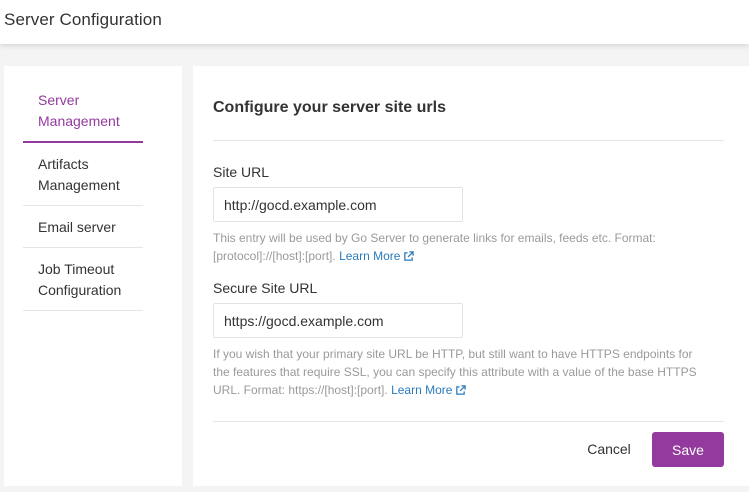  What do you see at coordinates (274, 256) in the screenshot?
I see `help-line: [protocol]://[host]:[port].` at bounding box center [274, 256].